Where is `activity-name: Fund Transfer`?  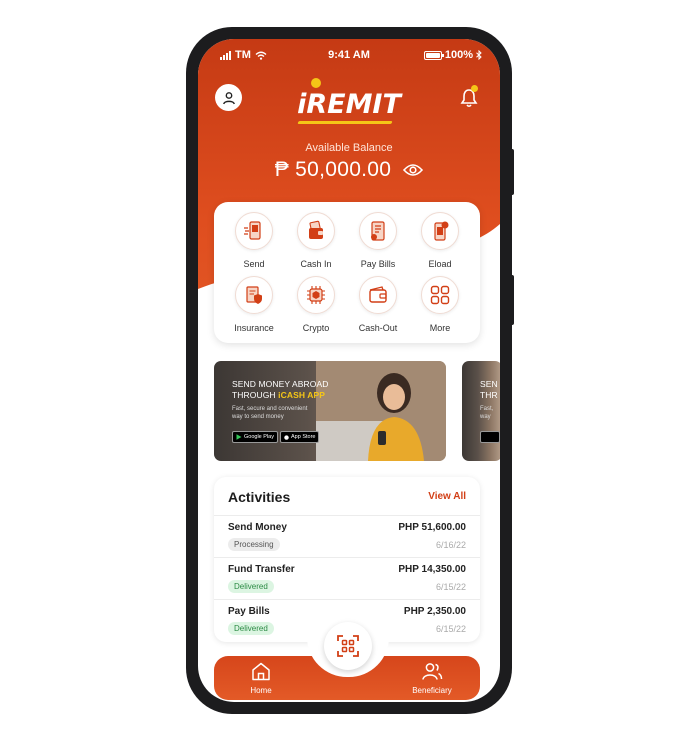 activity-name: Fund Transfer is located at coordinates (261, 569).